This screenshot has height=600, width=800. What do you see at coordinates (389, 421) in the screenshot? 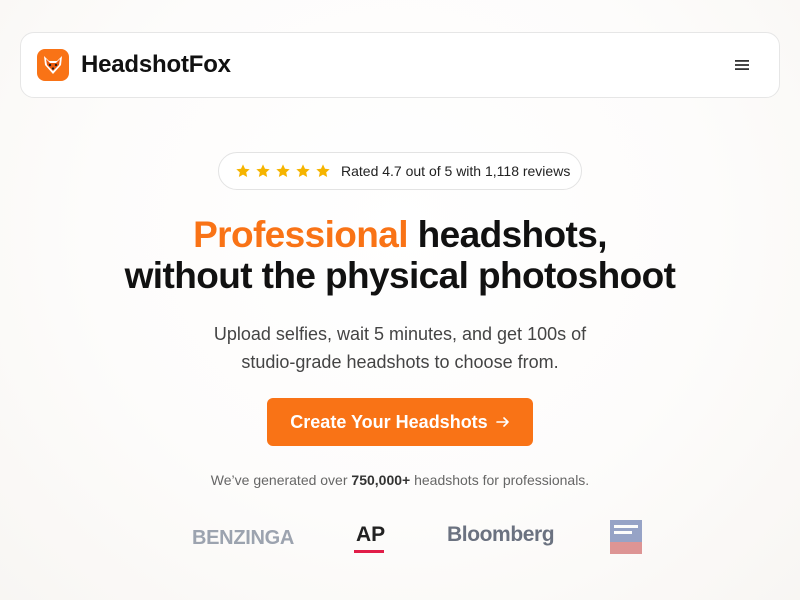
I see `cta-label: Create Your Headshots` at bounding box center [389, 421].